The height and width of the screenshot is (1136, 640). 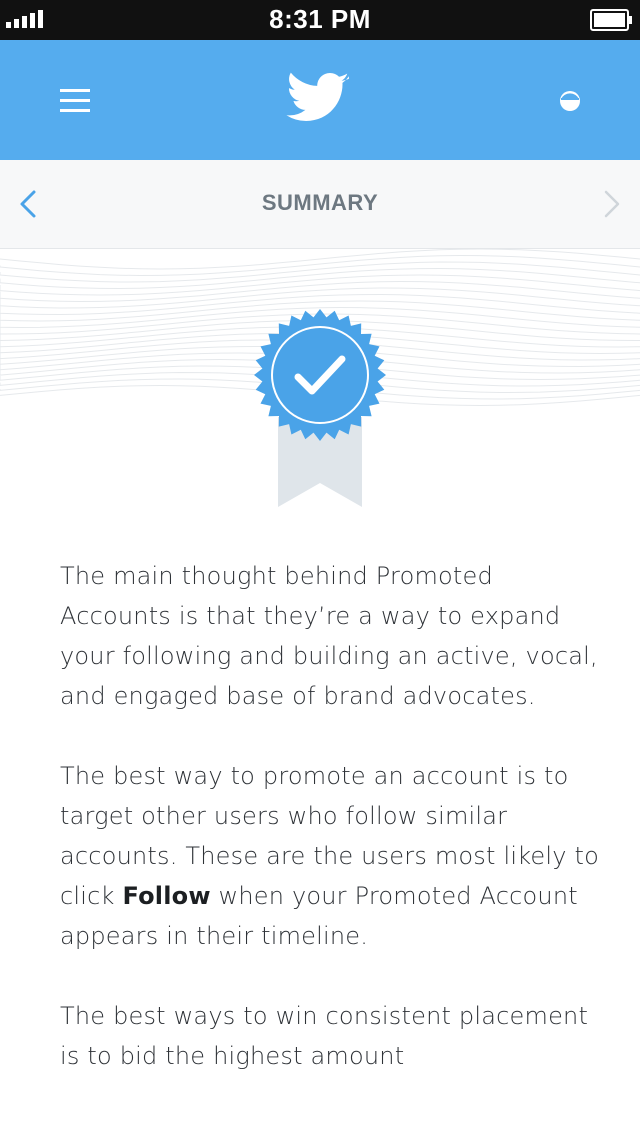 I want to click on app-header, so click(x=320, y=100).